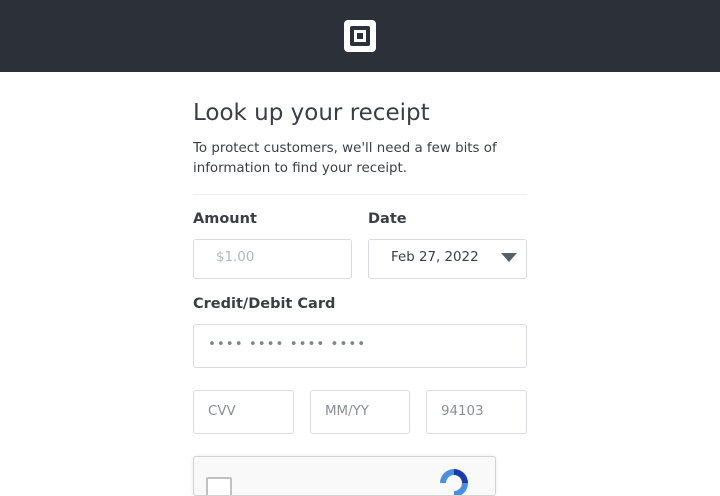  What do you see at coordinates (360, 194) in the screenshot?
I see `divider` at bounding box center [360, 194].